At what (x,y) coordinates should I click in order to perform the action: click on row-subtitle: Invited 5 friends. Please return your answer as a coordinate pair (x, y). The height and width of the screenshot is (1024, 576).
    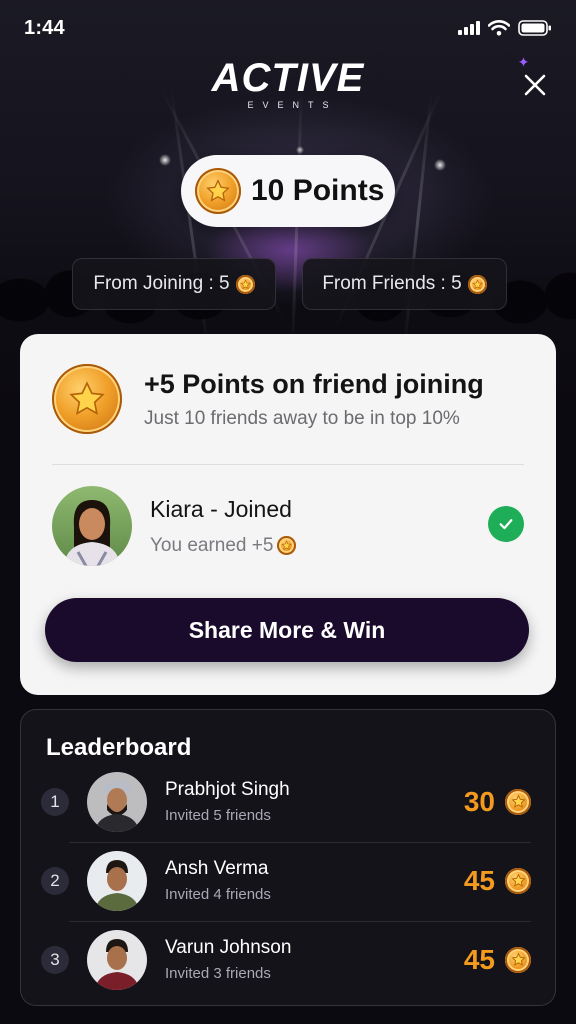
    Looking at the image, I should click on (218, 815).